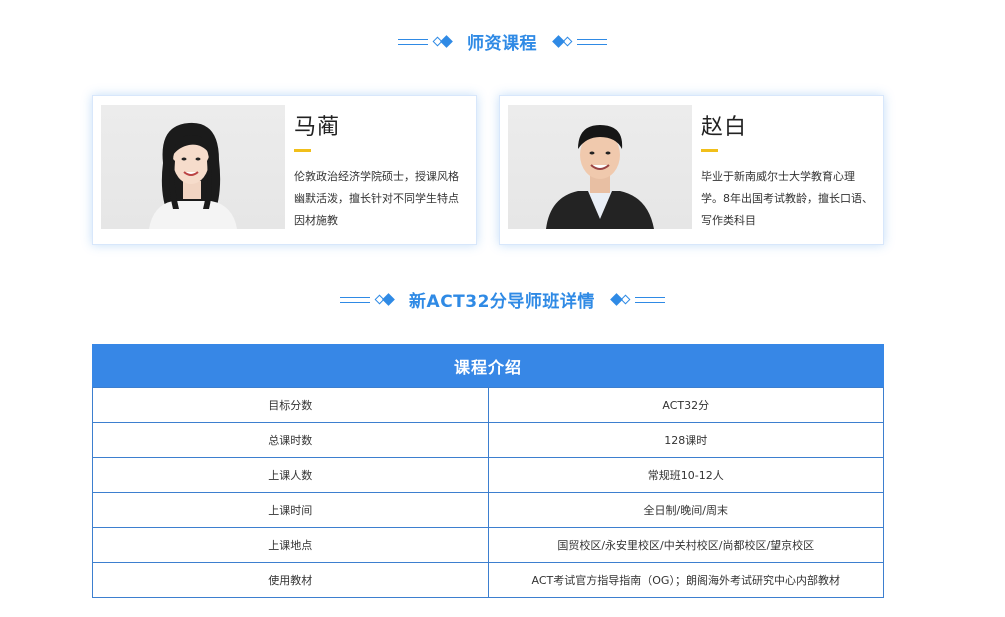 This screenshot has width=1005, height=617. I want to click on table-row: 目标分数 ACT32分, so click(488, 405).